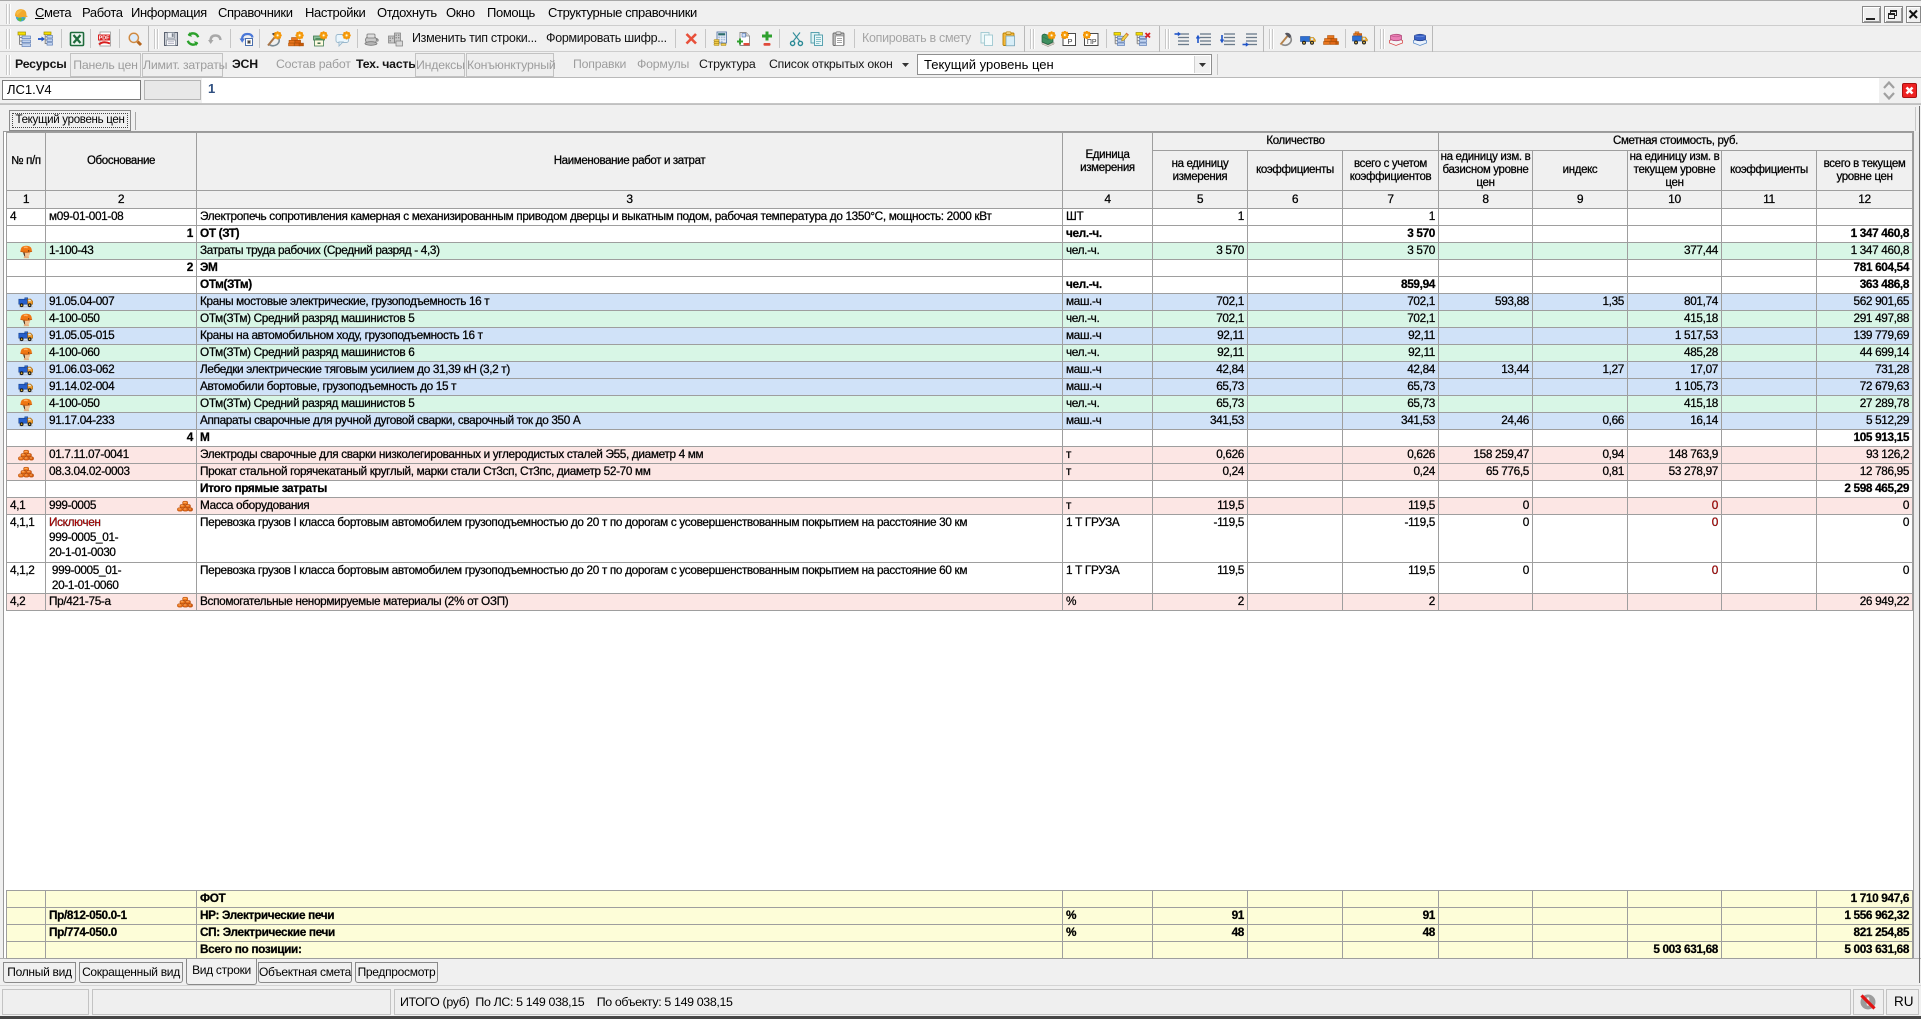 The image size is (1921, 1019). What do you see at coordinates (1092, 42) in the screenshot?
I see `svg-text: ПР` at bounding box center [1092, 42].